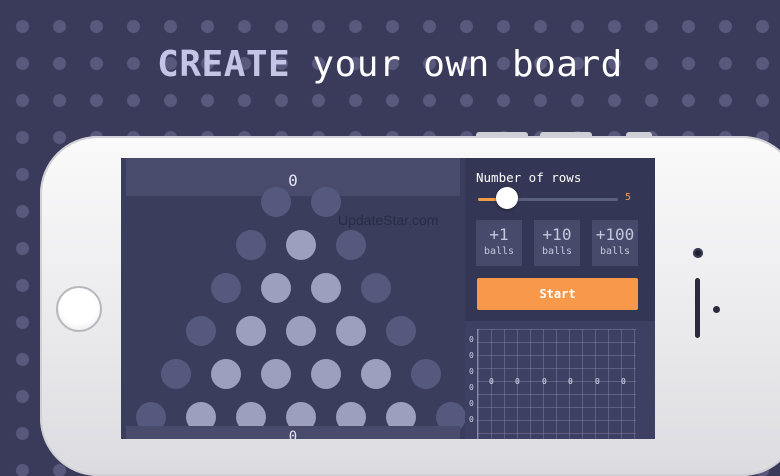 This screenshot has height=476, width=780. I want to click on histogram-grid, so click(556, 384).